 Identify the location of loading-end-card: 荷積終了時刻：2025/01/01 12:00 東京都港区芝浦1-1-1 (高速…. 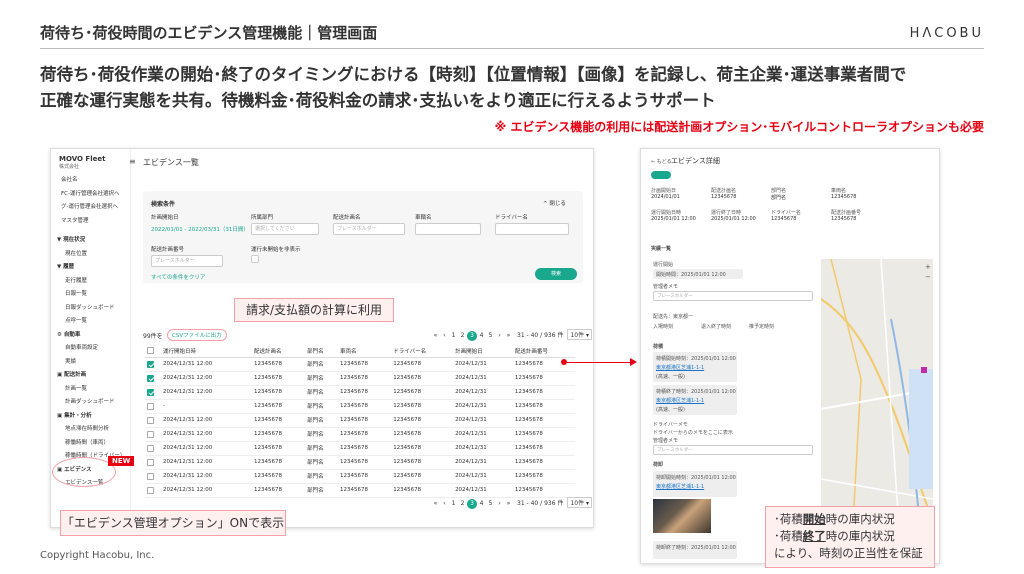
(695, 400).